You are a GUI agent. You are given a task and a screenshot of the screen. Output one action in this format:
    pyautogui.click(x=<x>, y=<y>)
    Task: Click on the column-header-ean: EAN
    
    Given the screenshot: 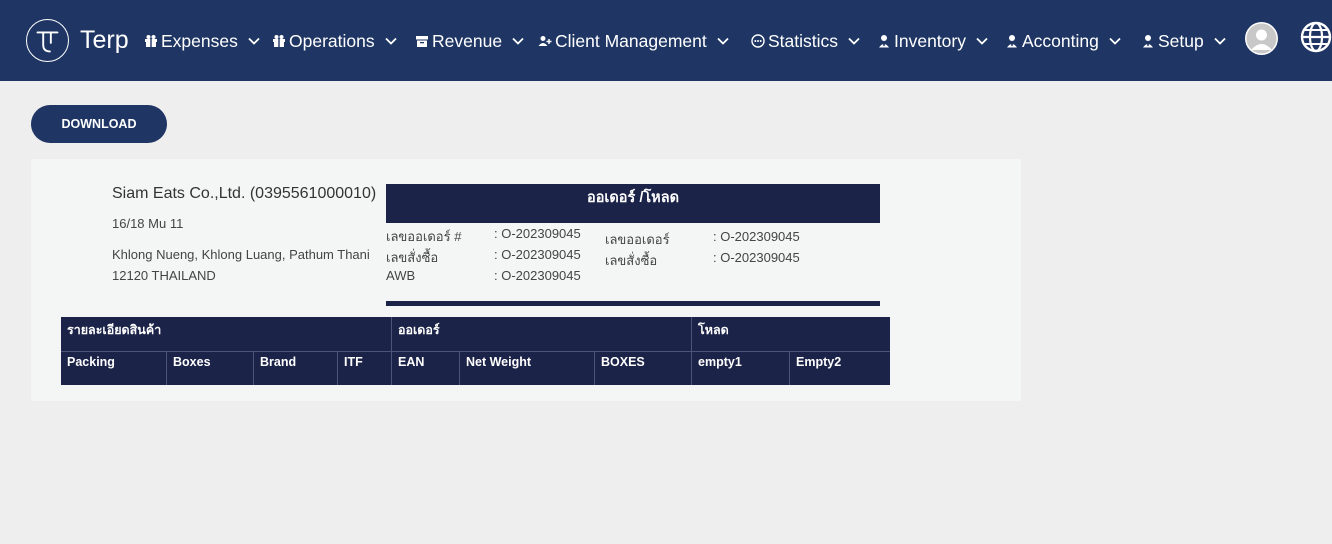 What is the action you would take?
    pyautogui.click(x=425, y=368)
    